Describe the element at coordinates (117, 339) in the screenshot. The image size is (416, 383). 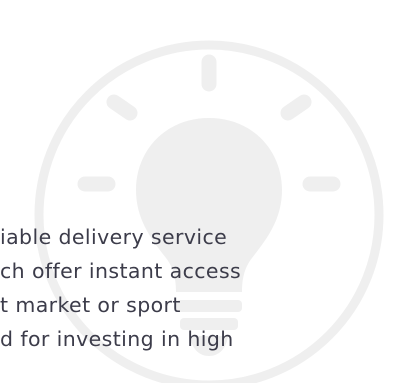
I see `text-line-4: d for investing in high` at that location.